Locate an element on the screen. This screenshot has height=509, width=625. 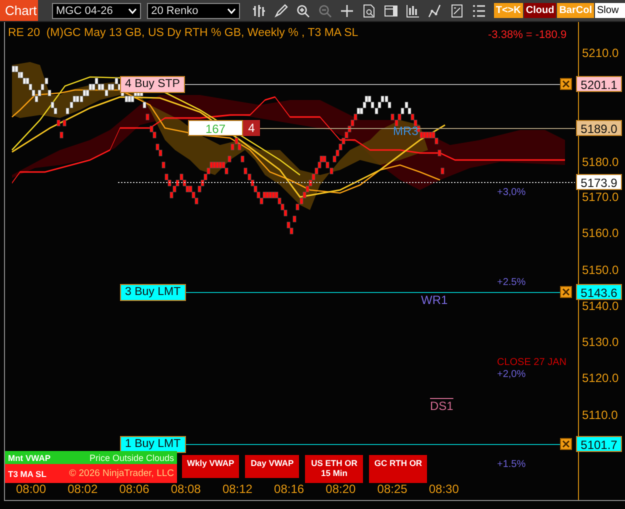
order-price-label: 5201.1 is located at coordinates (599, 84).